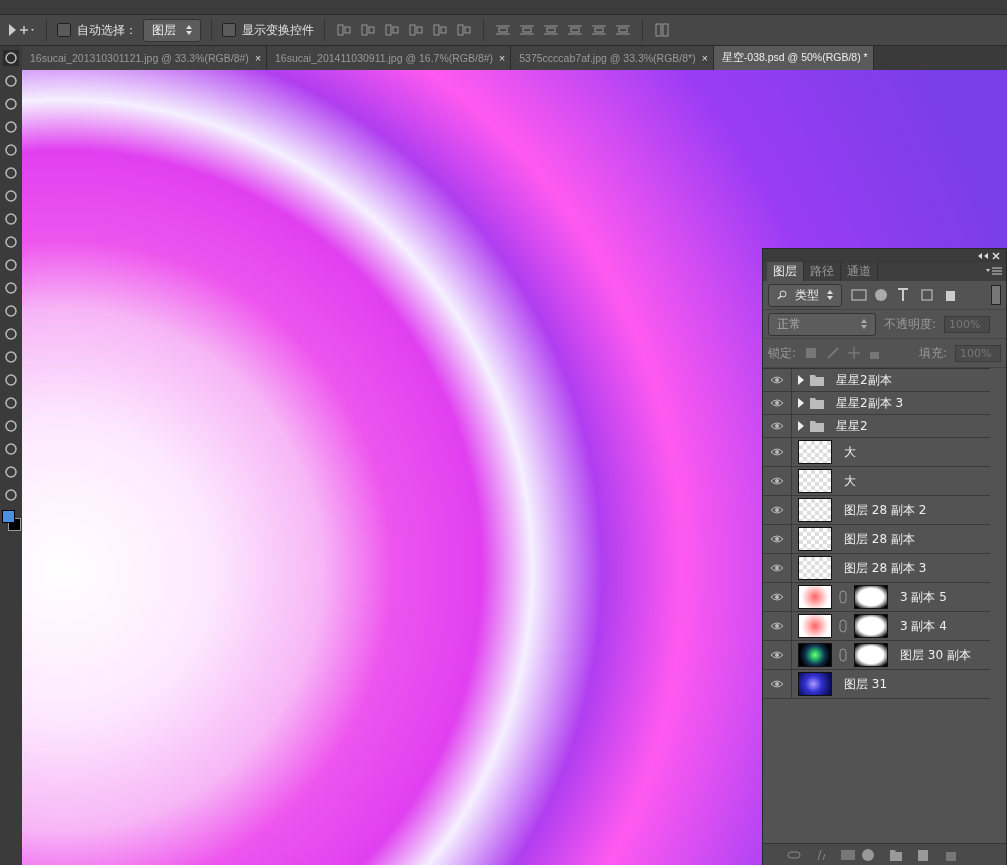 Image resolution: width=1007 pixels, height=865 pixels. I want to click on search-icon, so click(782, 295).